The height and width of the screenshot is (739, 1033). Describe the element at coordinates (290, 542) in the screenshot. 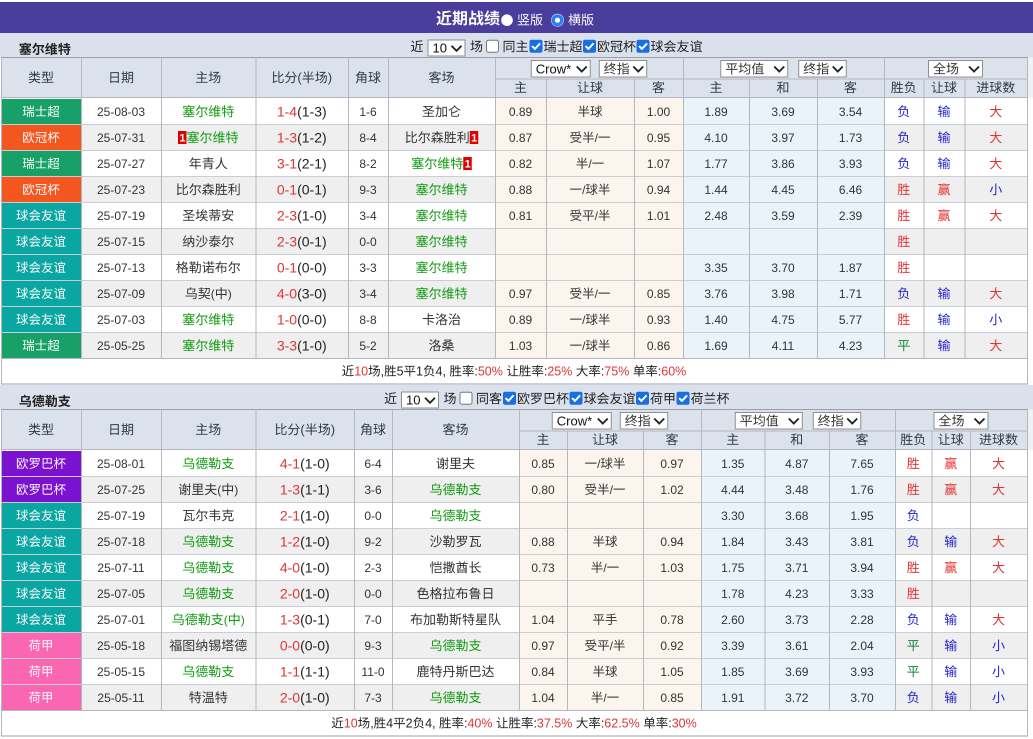

I see `svg-text: 1-2` at that location.